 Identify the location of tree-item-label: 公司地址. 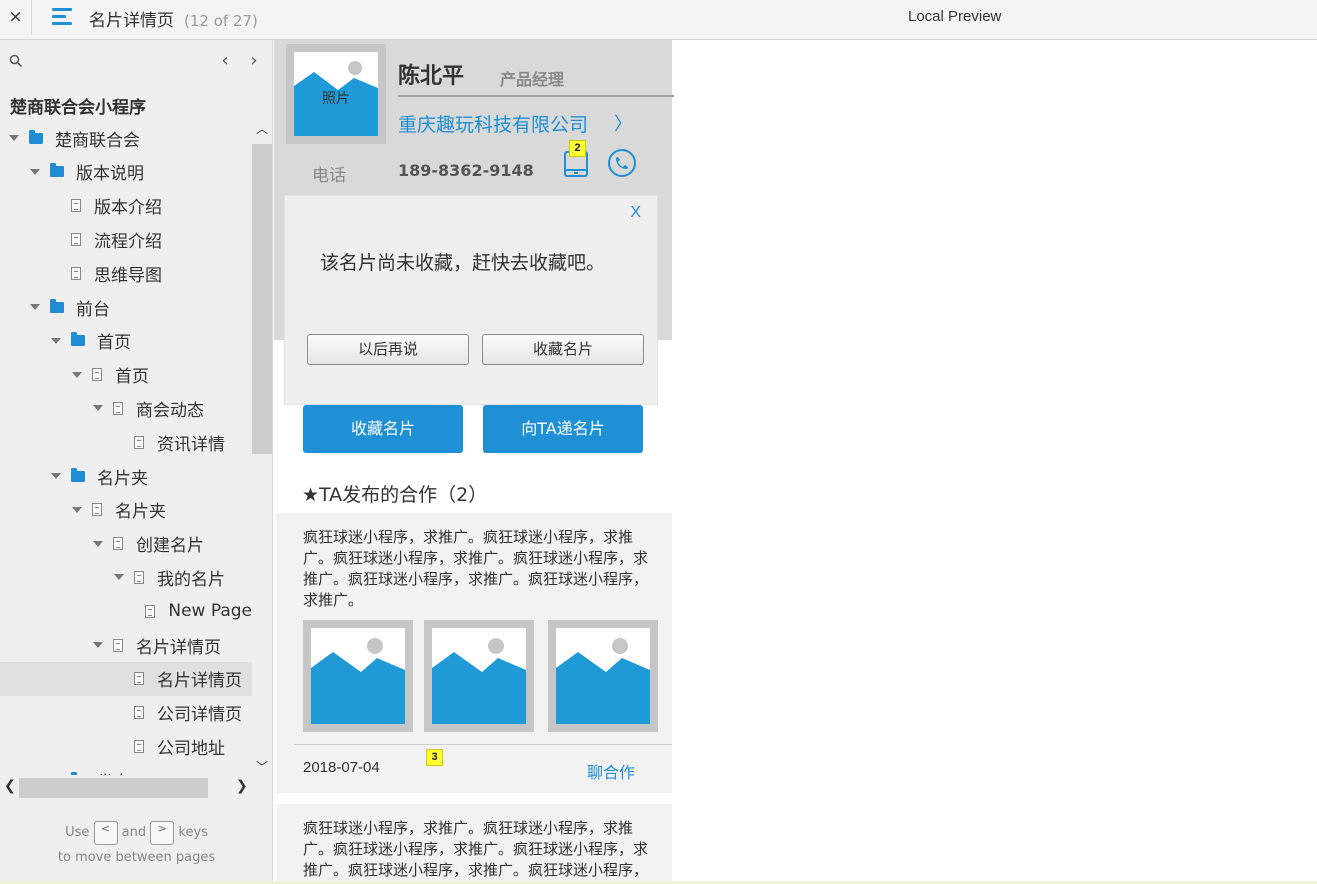
(191, 748).